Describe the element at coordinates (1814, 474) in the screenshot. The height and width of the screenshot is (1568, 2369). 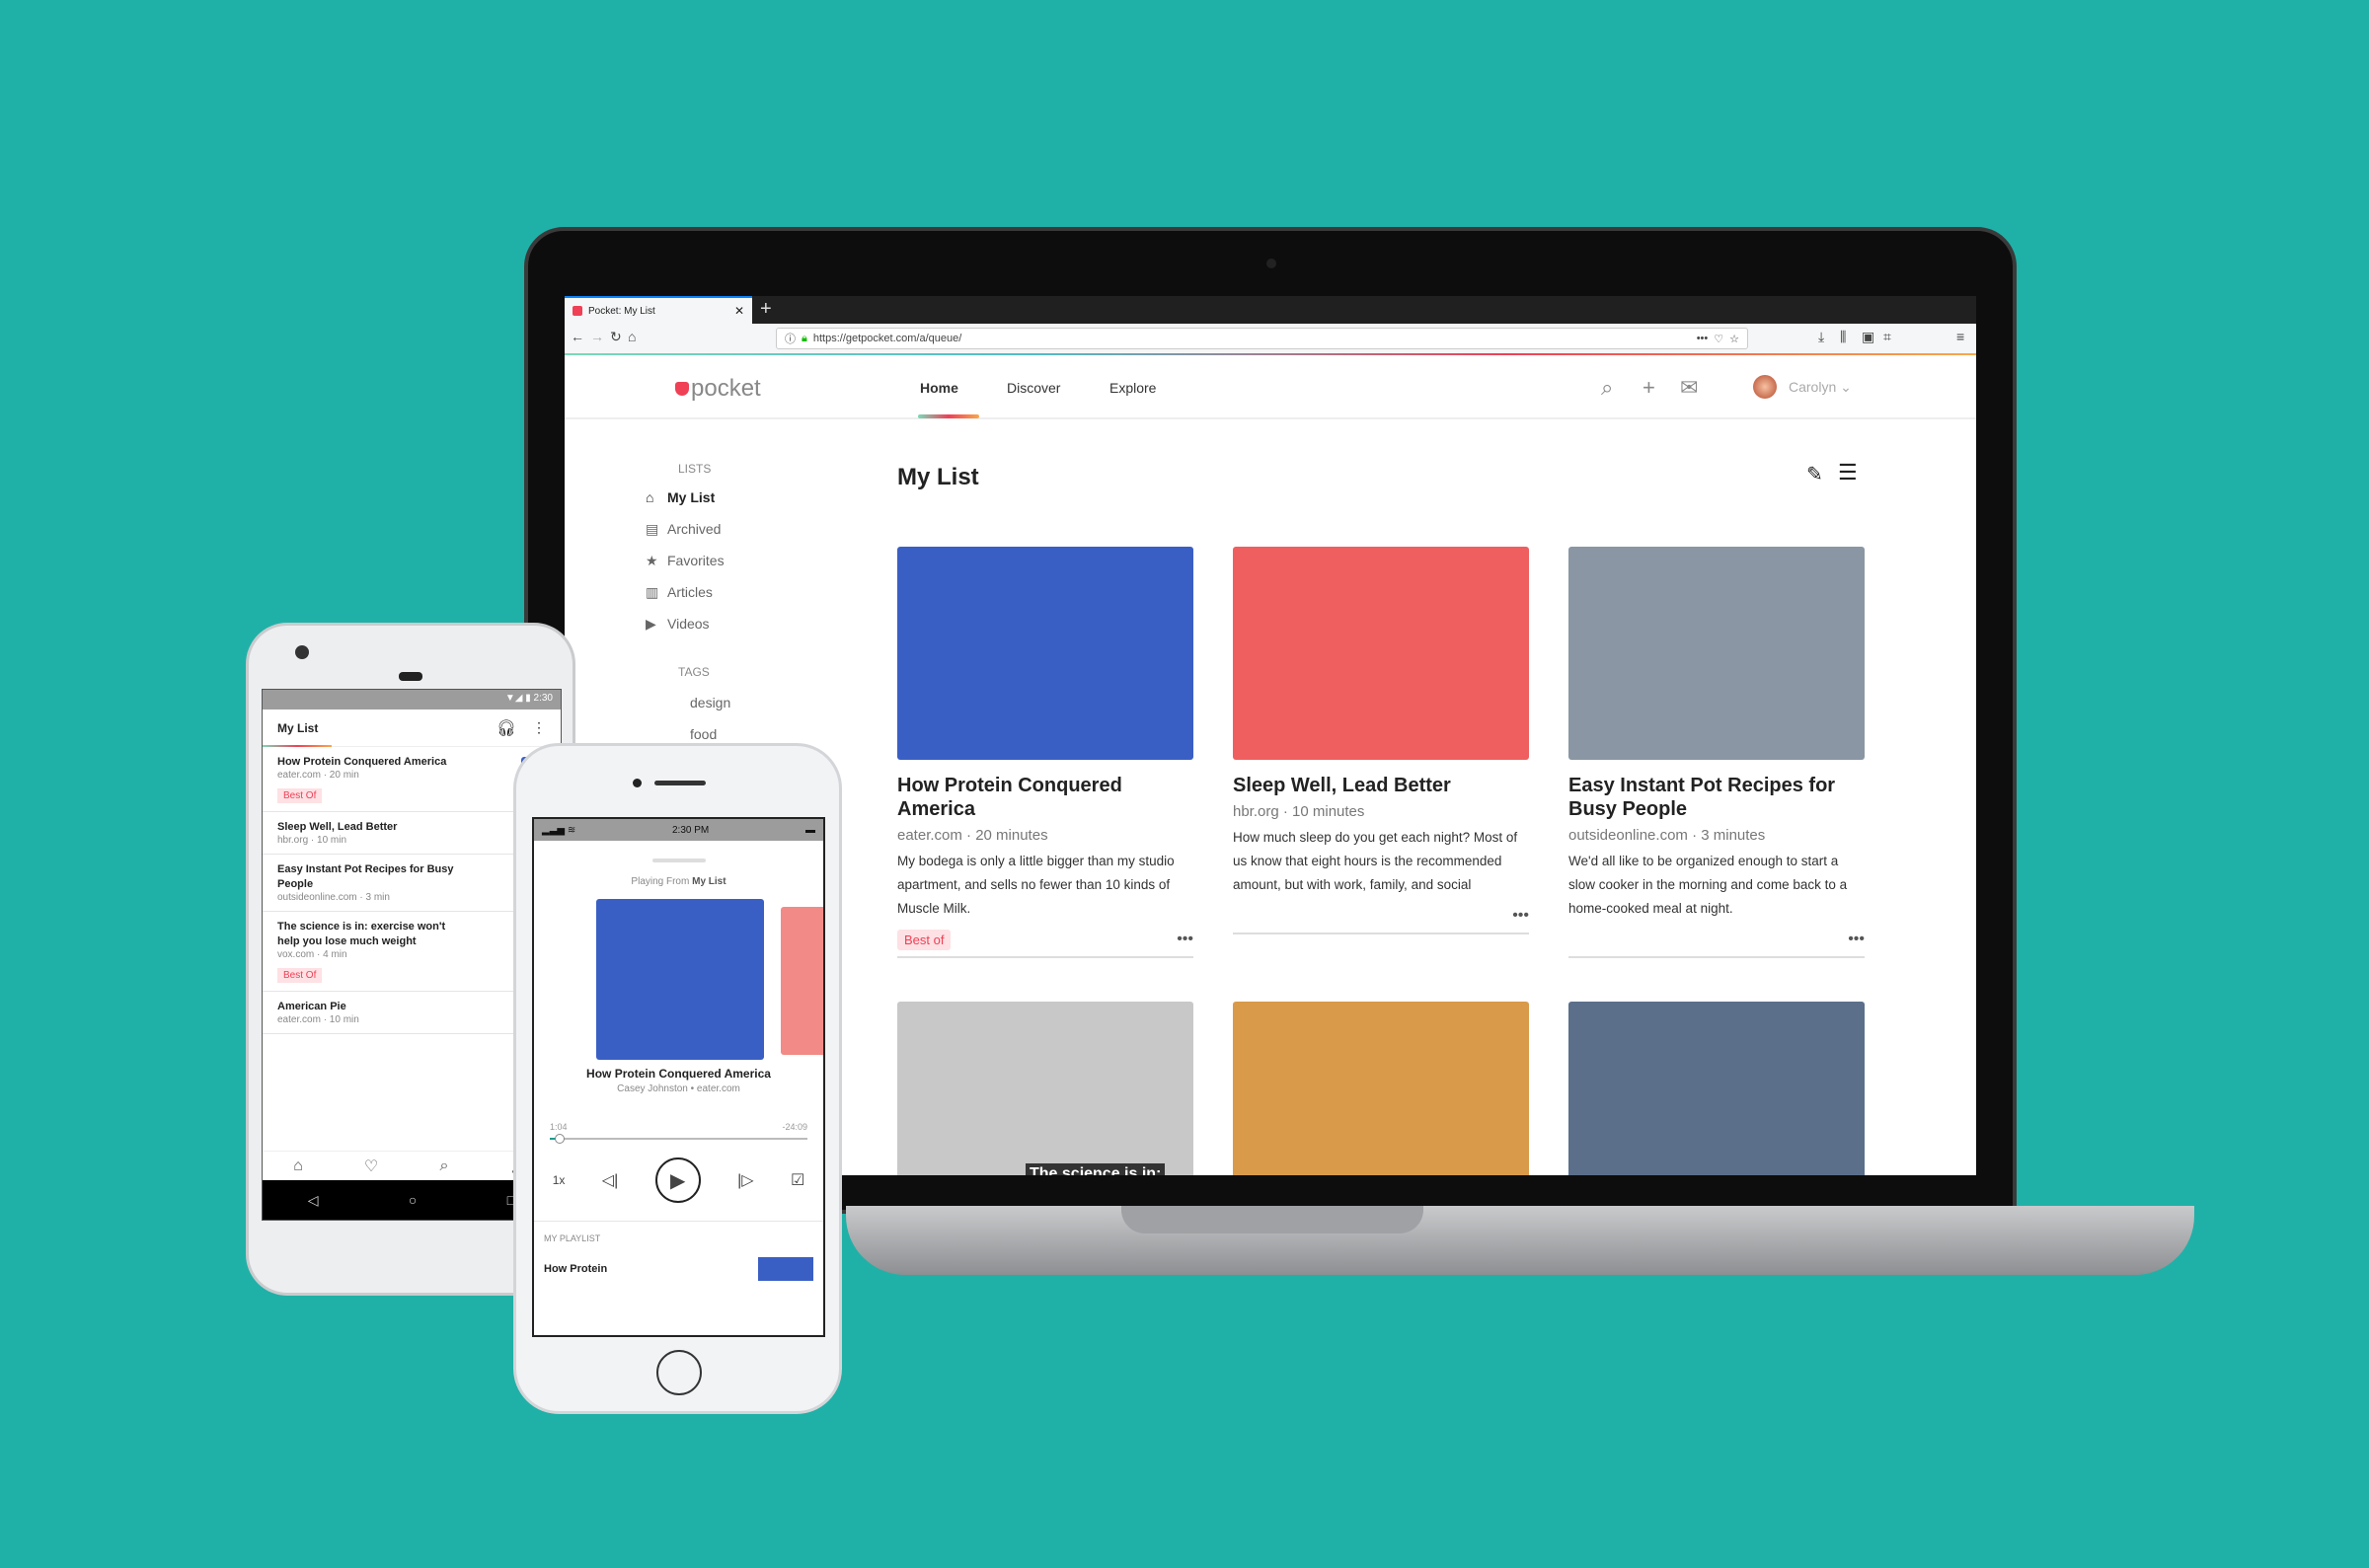
I see `edit-icon: ✎` at that location.